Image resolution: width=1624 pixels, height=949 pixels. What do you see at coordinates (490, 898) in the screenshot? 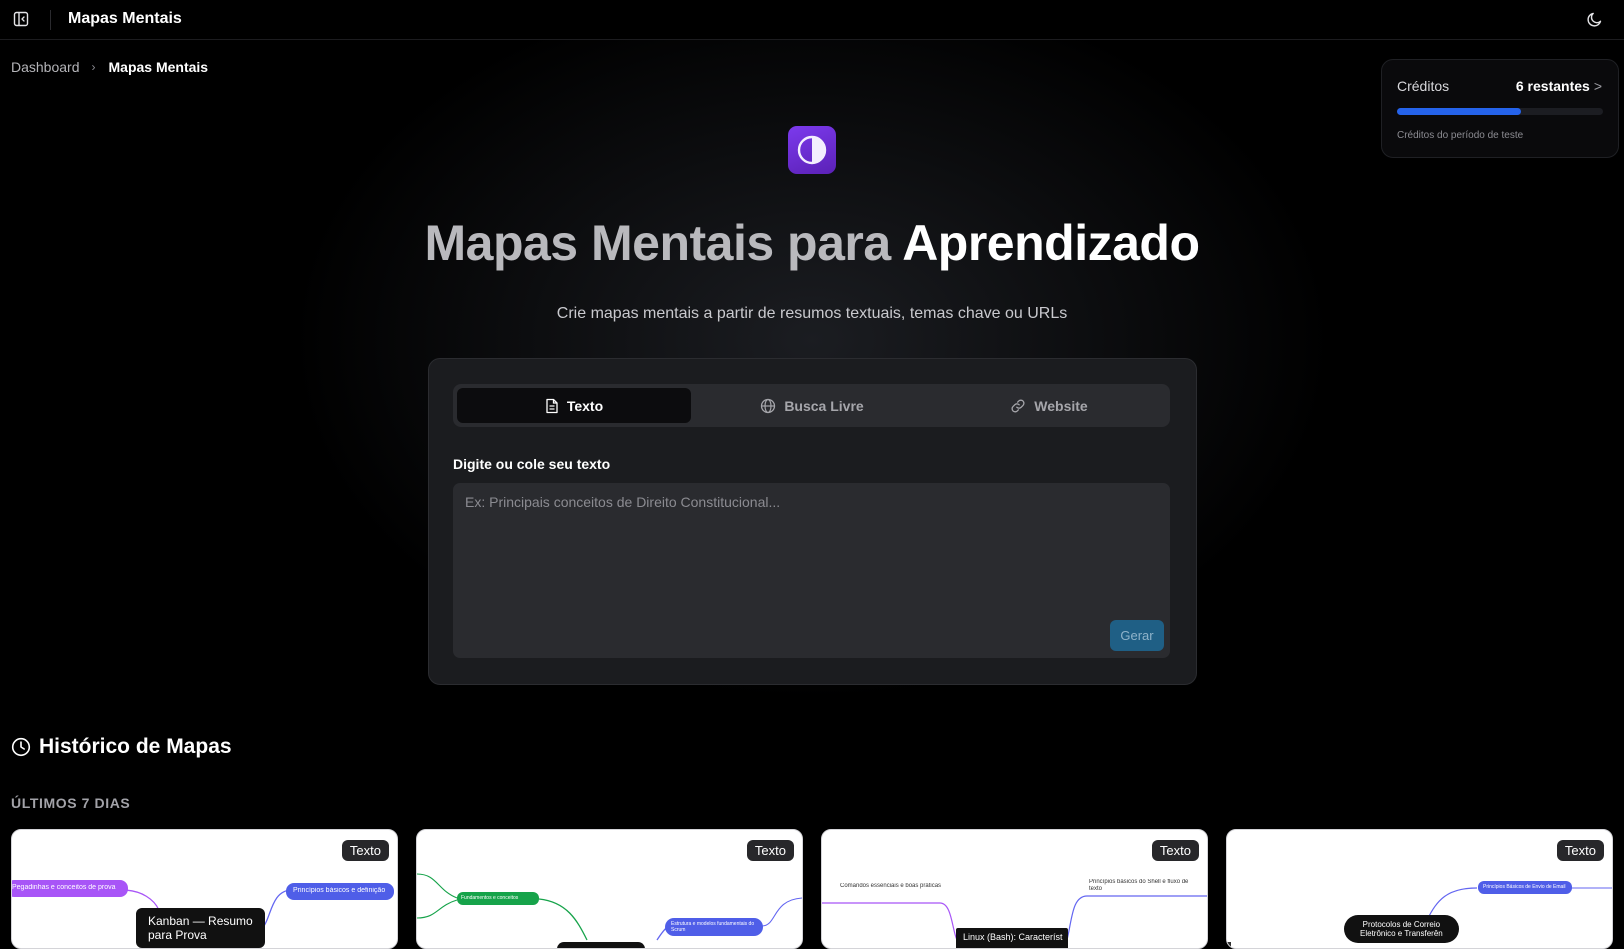
I see `map-node: Fundamentos e conceitos` at bounding box center [490, 898].